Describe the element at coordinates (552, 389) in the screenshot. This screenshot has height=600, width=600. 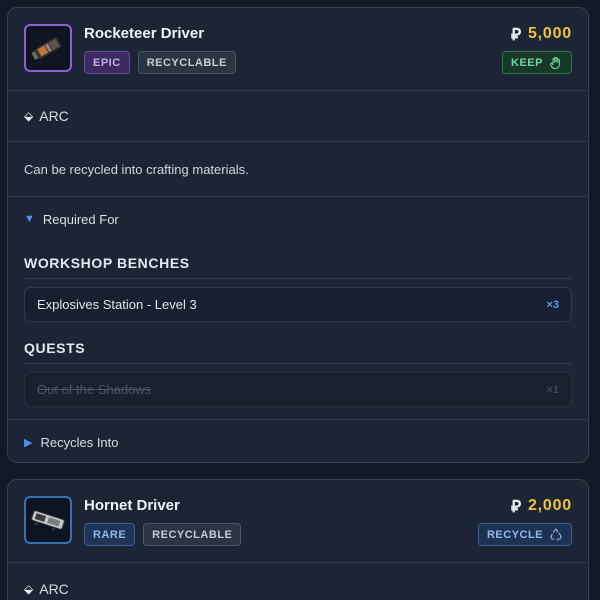
I see `required-item-quantity: ×1` at that location.